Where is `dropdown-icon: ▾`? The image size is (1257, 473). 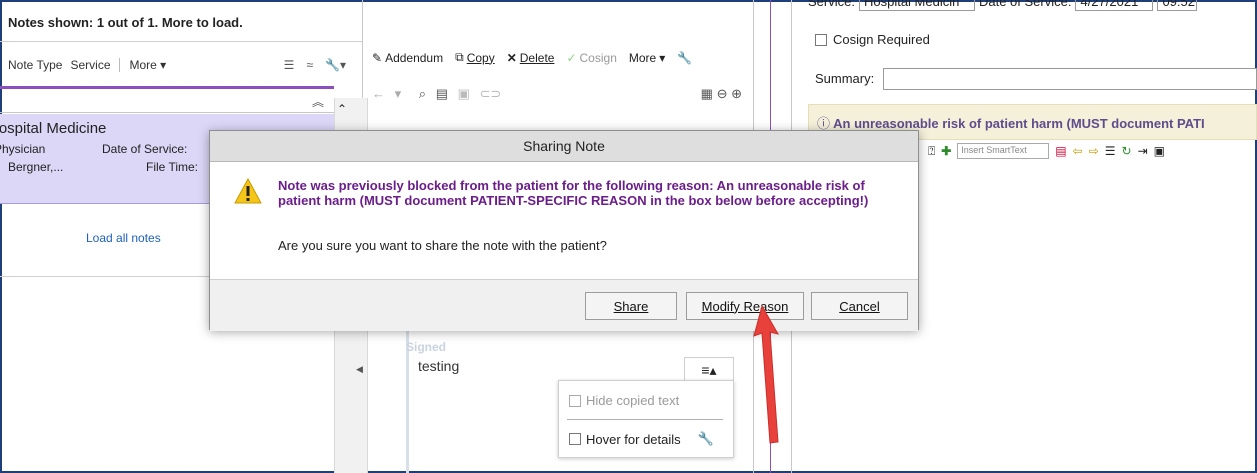 dropdown-icon: ▾ is located at coordinates (398, 93).